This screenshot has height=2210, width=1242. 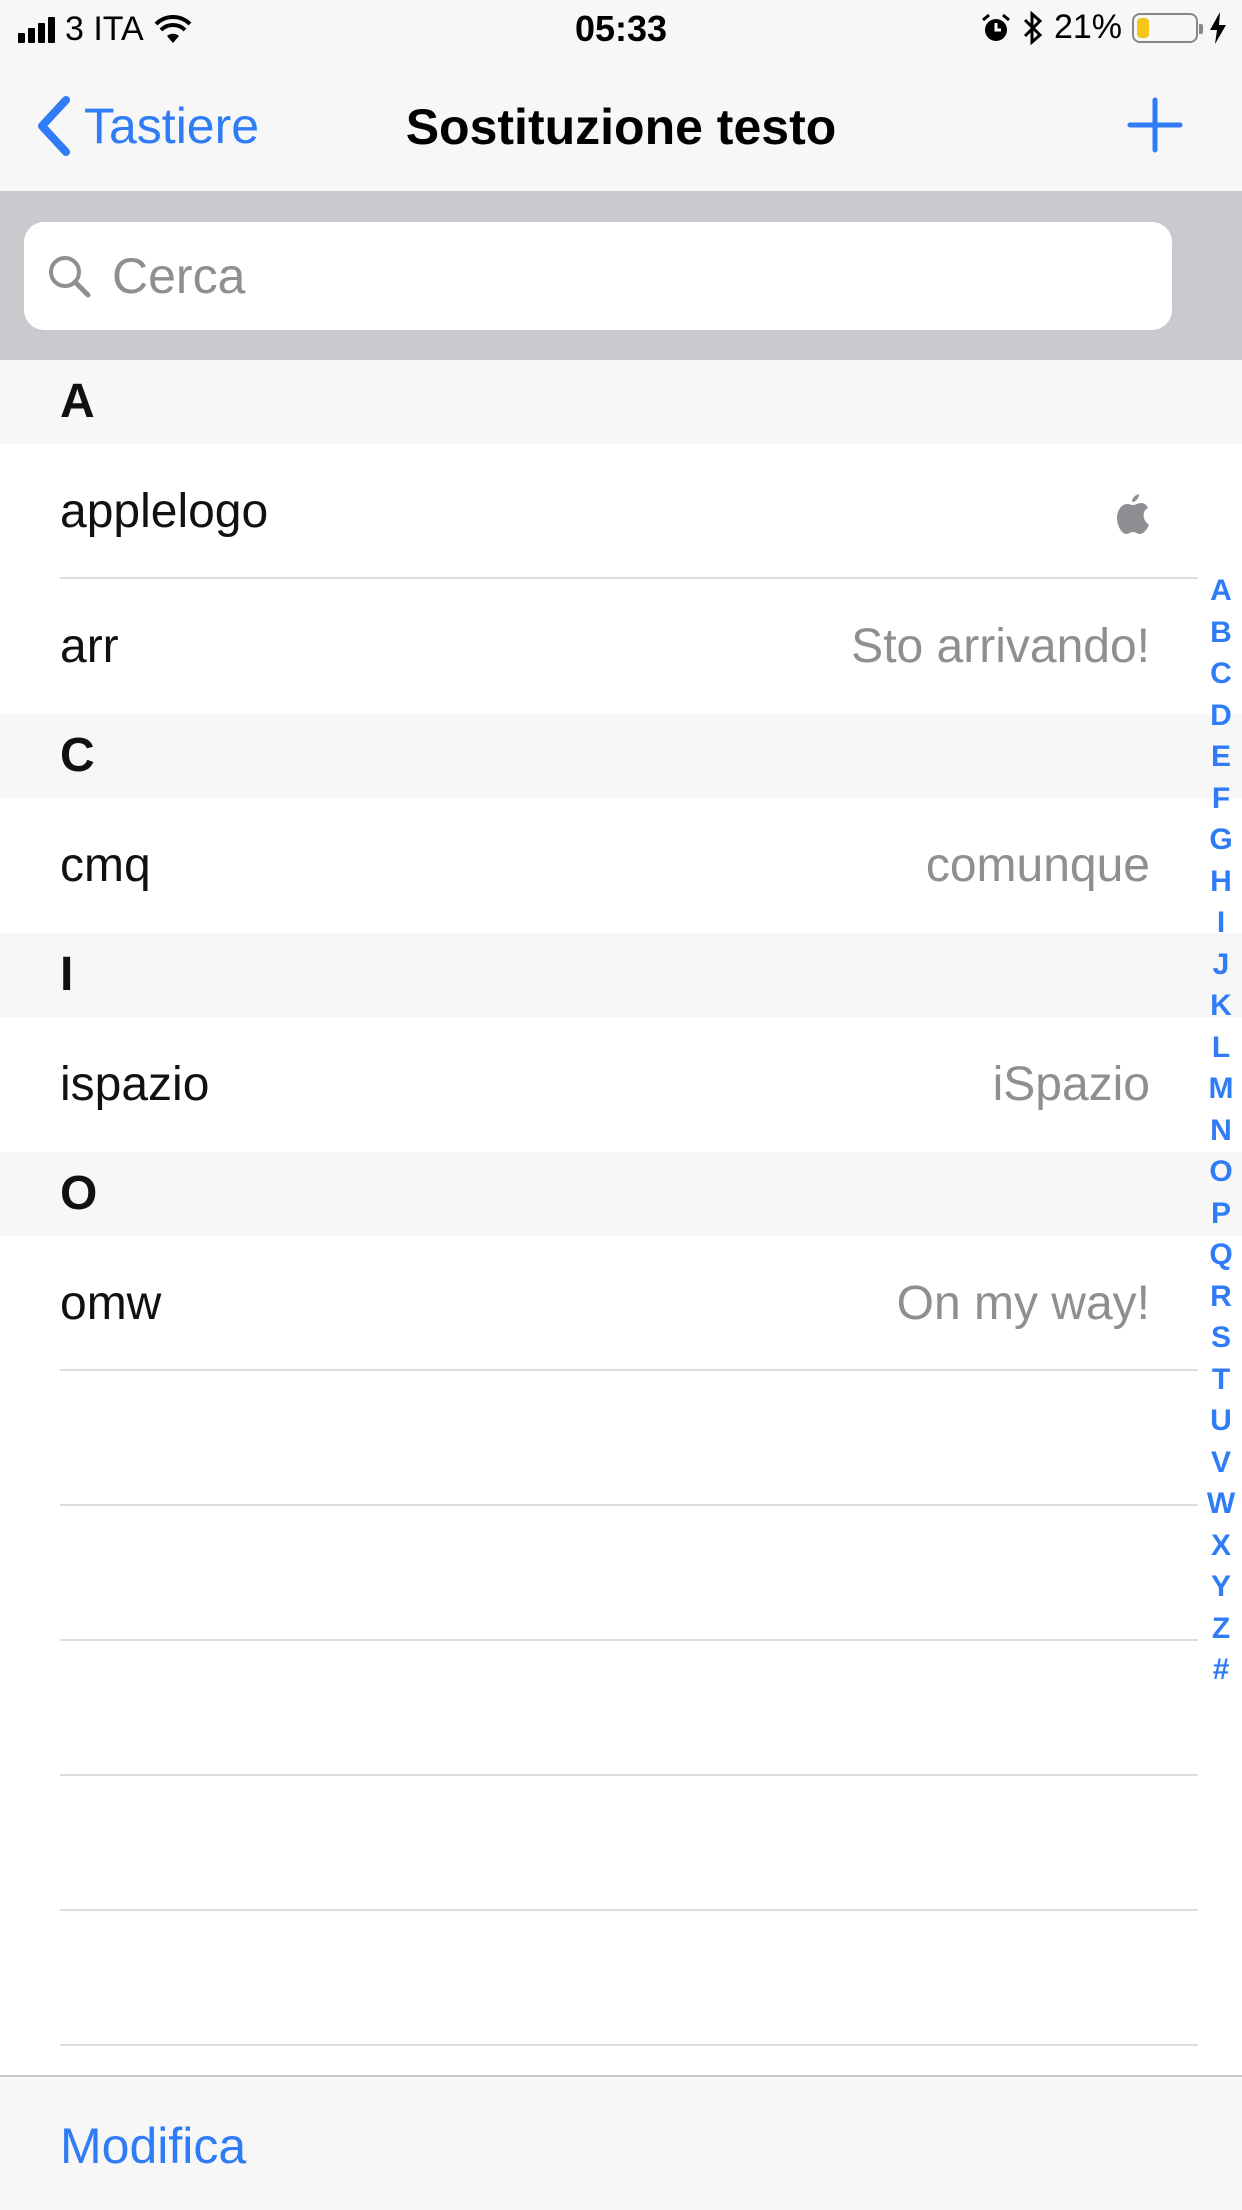 What do you see at coordinates (89, 646) in the screenshot?
I see `shortcut-text: arr` at bounding box center [89, 646].